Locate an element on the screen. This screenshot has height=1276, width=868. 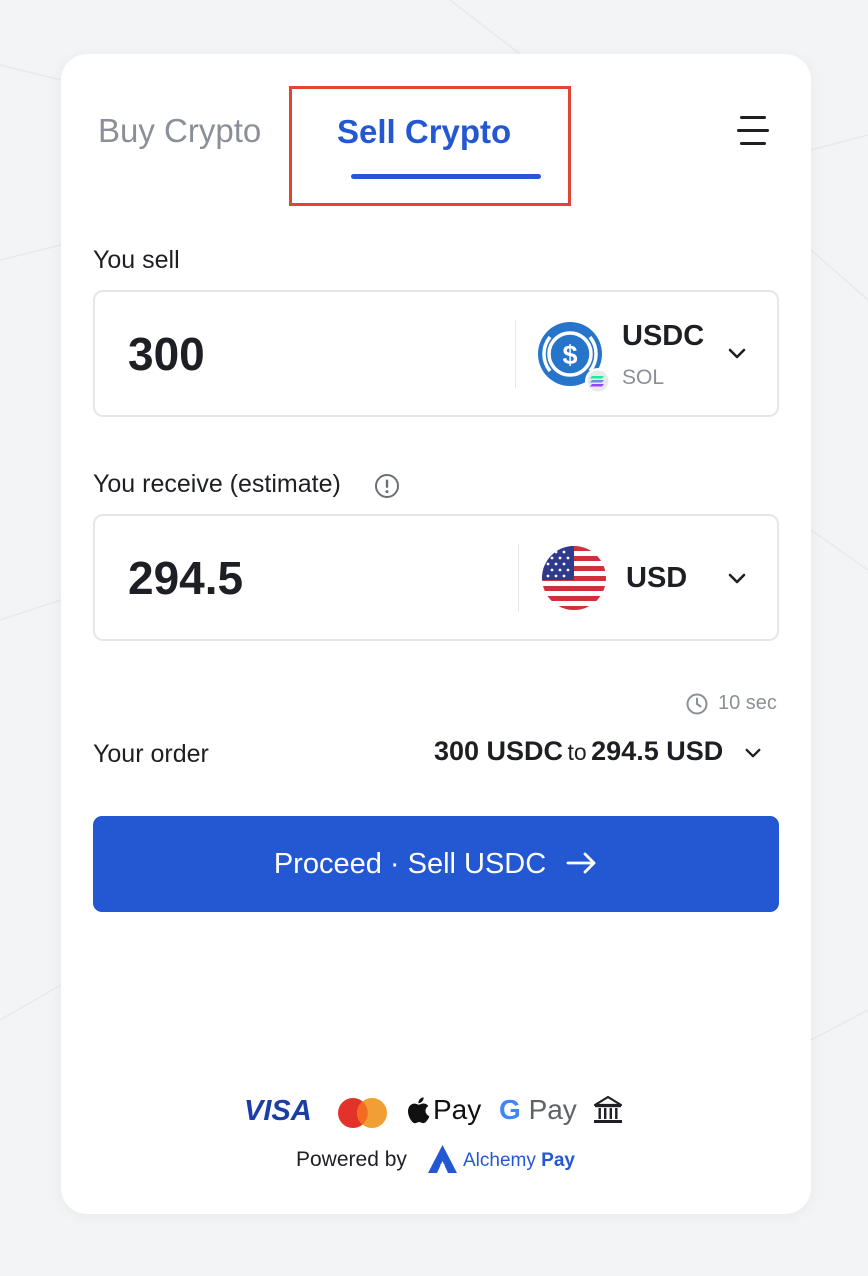
mastercard-logo is located at coordinates (362, 1113).